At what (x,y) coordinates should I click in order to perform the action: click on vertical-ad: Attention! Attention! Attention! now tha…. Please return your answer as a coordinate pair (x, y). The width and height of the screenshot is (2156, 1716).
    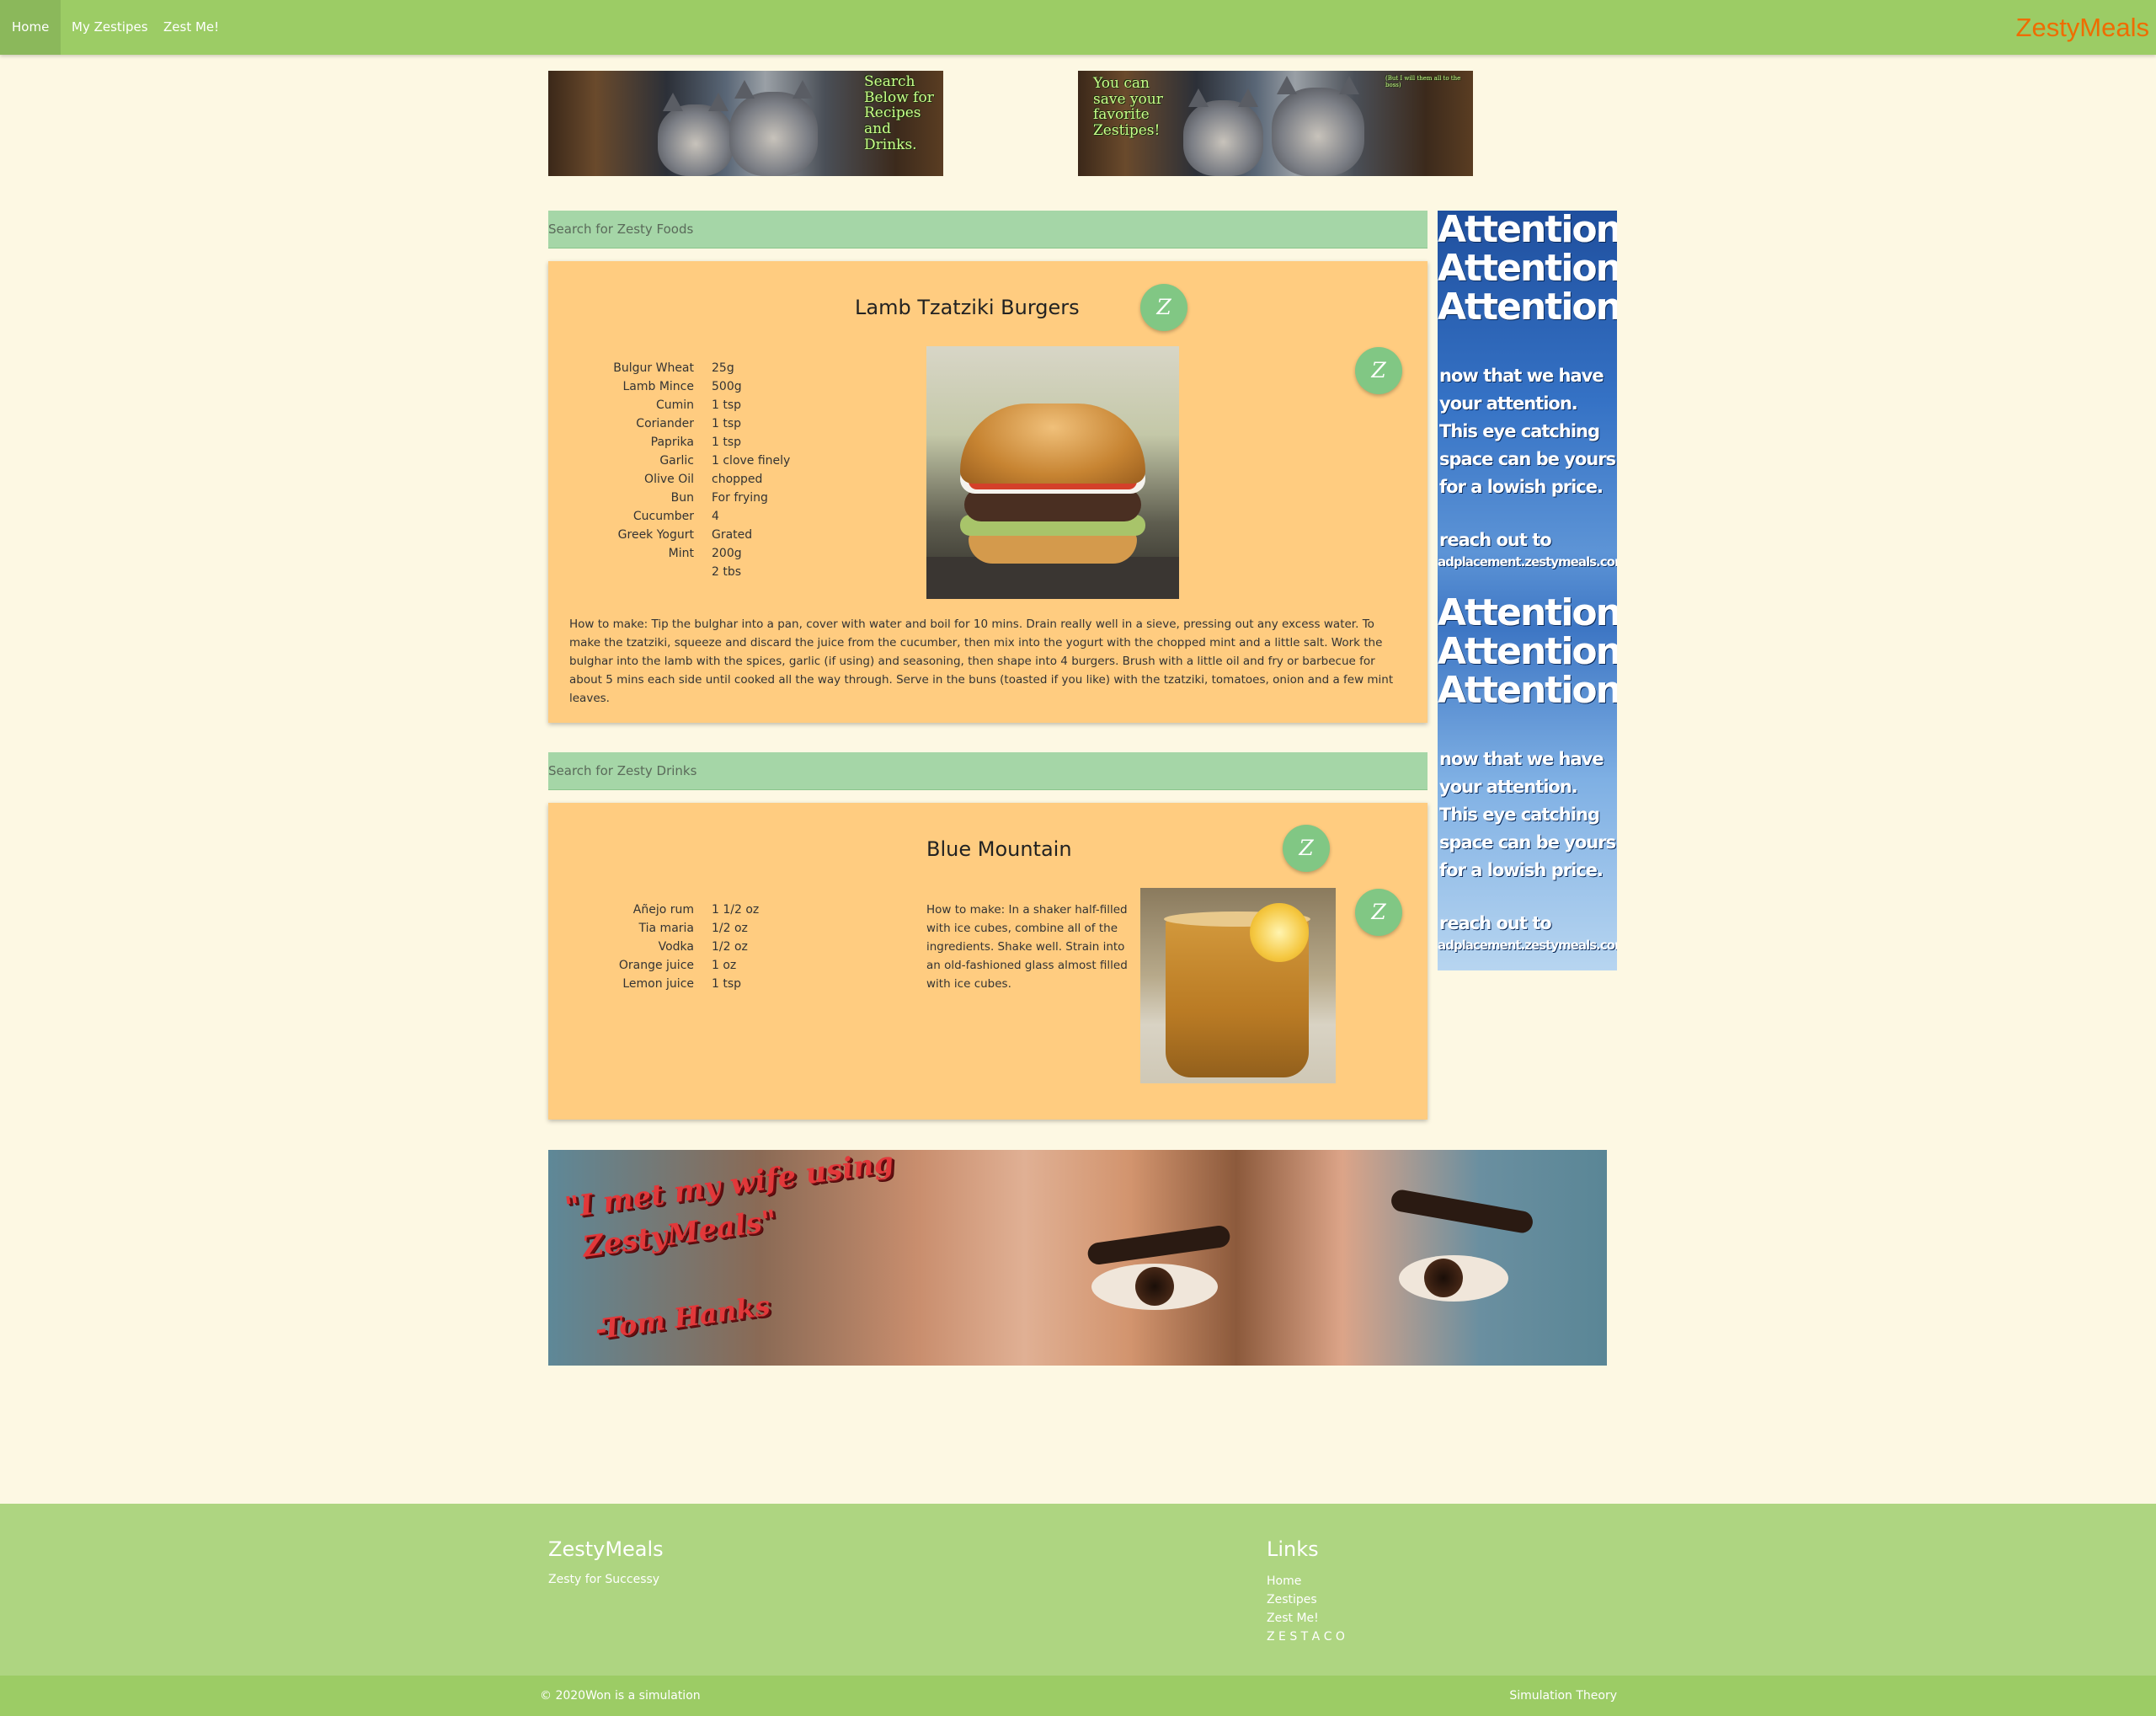
    Looking at the image, I should click on (1527, 590).